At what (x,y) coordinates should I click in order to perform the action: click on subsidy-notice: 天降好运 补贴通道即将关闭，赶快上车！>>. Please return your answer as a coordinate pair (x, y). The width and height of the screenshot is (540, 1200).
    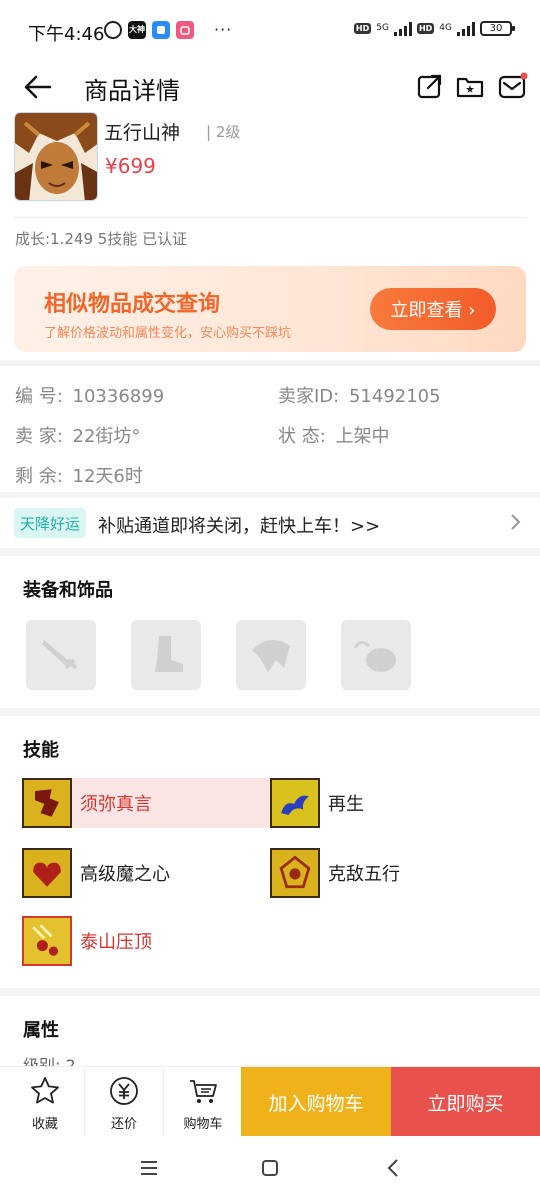
    Looking at the image, I should click on (270, 523).